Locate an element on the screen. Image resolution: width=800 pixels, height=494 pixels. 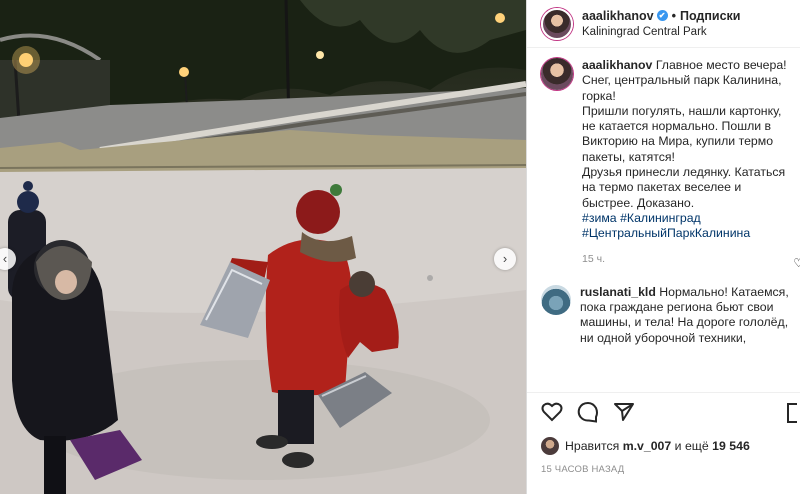
likes-row: Нравится m.v_007 и ещё 19 546 is located at coordinates (664, 446).